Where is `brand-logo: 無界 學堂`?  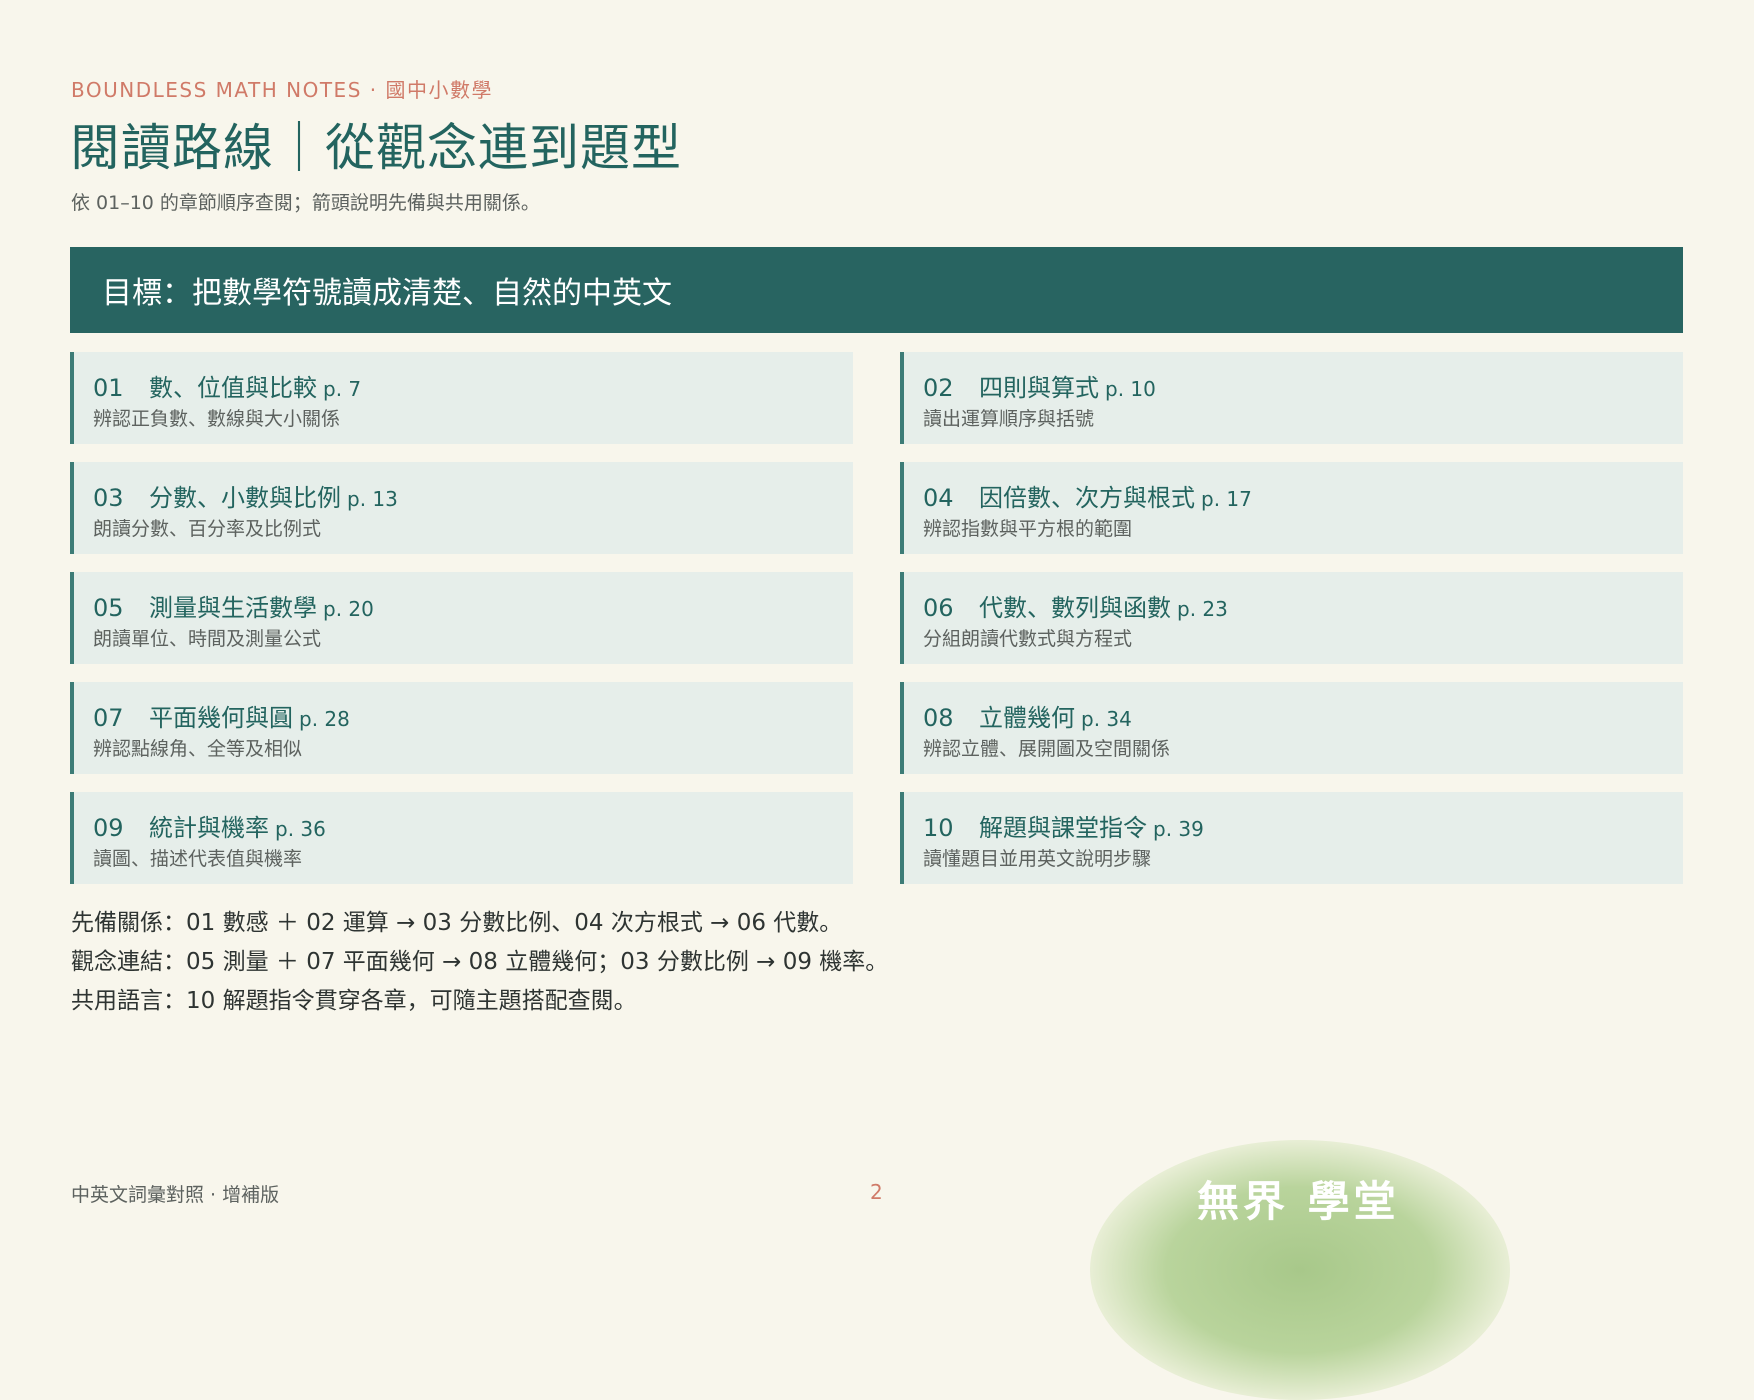 brand-logo: 無界 學堂 is located at coordinates (1298, 1201).